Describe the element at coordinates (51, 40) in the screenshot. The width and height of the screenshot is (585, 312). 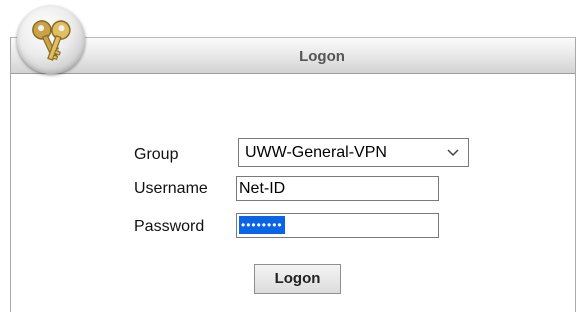
I see `keys-icon` at that location.